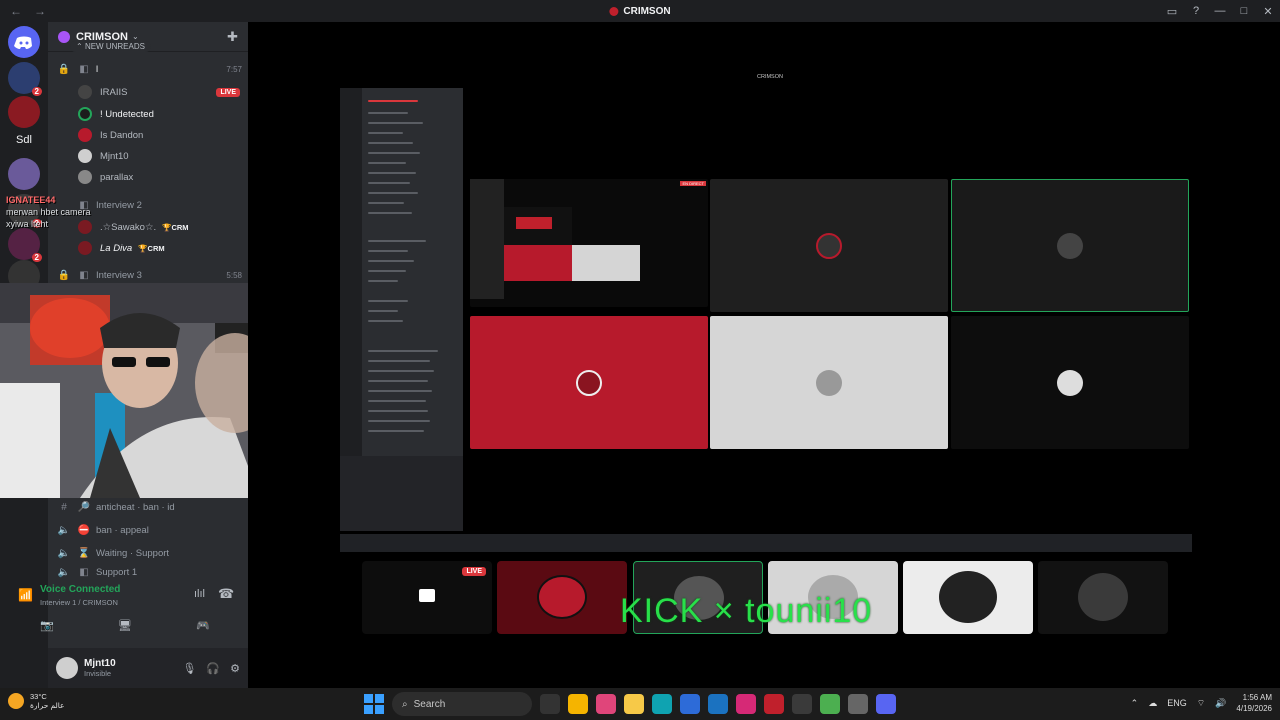 This screenshot has width=1280, height=720. What do you see at coordinates (232, 37) in the screenshot?
I see `add-member-icon: ✚` at bounding box center [232, 37].